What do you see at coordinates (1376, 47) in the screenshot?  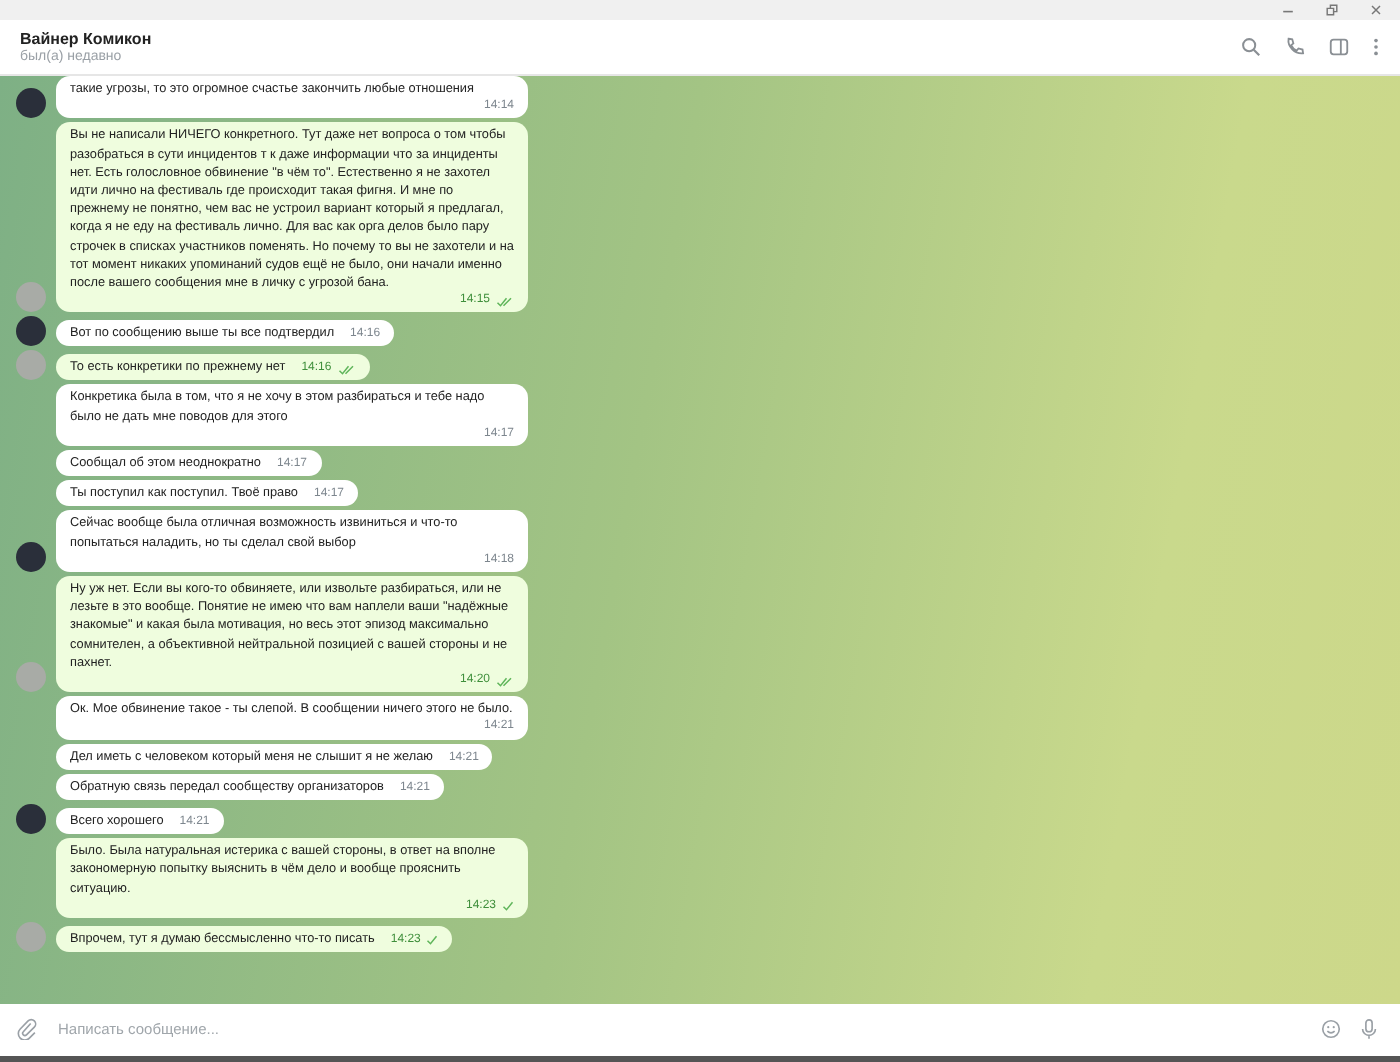 I see `more-options-icon` at bounding box center [1376, 47].